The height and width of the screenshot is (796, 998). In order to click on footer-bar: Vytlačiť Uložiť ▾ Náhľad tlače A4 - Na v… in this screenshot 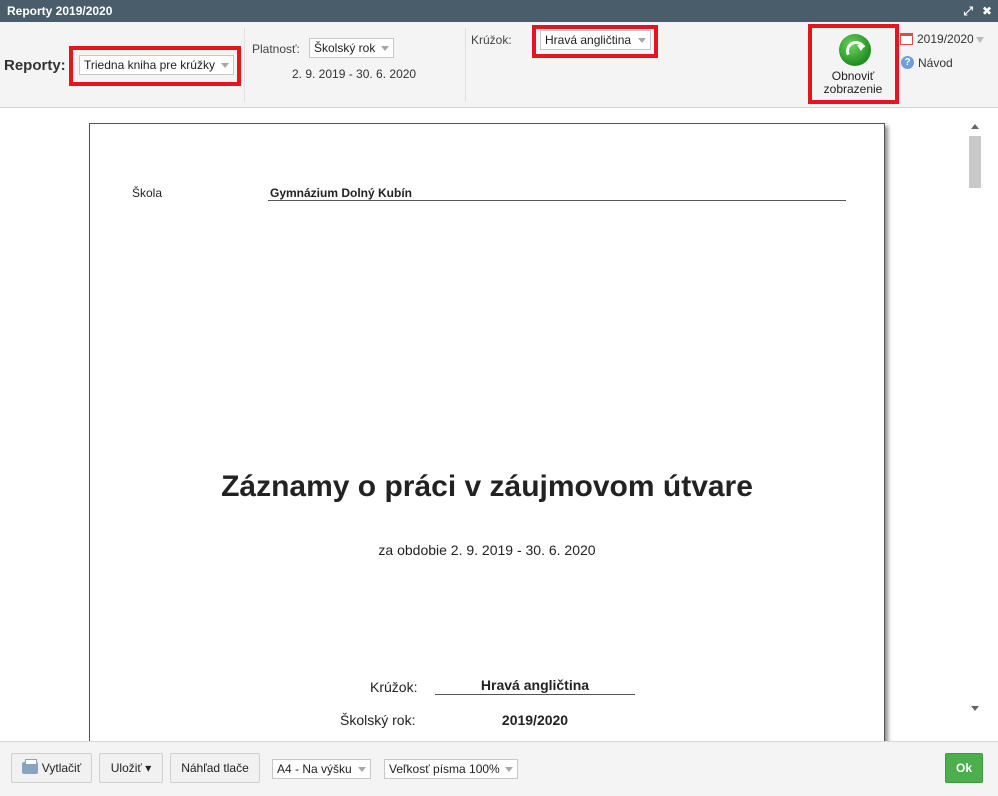, I will do `click(499, 768)`.